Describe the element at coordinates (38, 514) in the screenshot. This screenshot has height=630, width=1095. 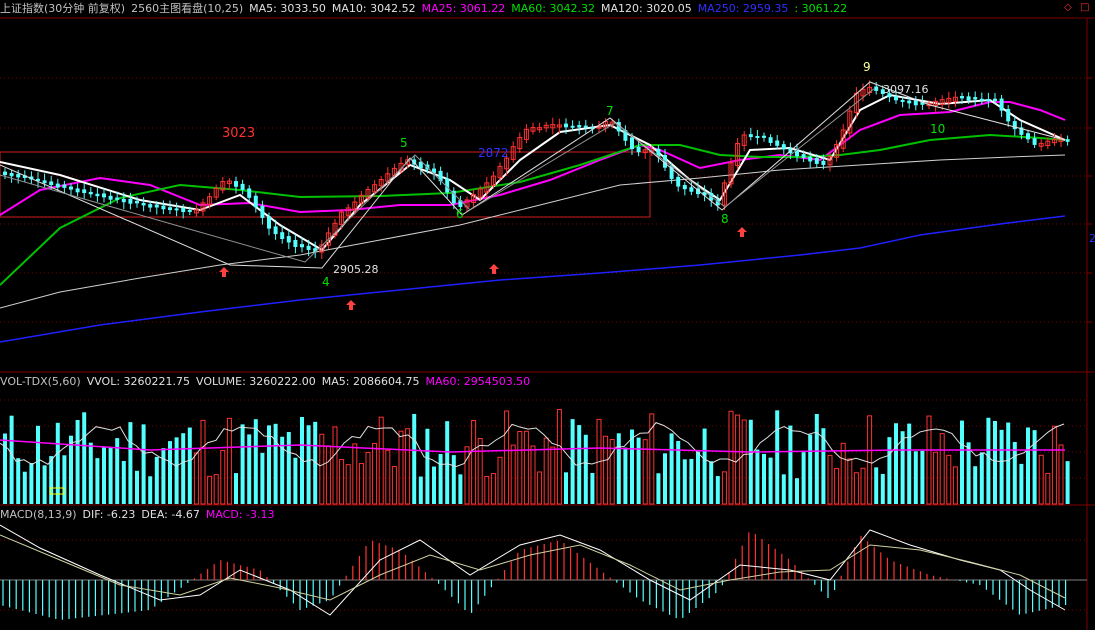
I see `macd-name: MACD(8,13,9)` at that location.